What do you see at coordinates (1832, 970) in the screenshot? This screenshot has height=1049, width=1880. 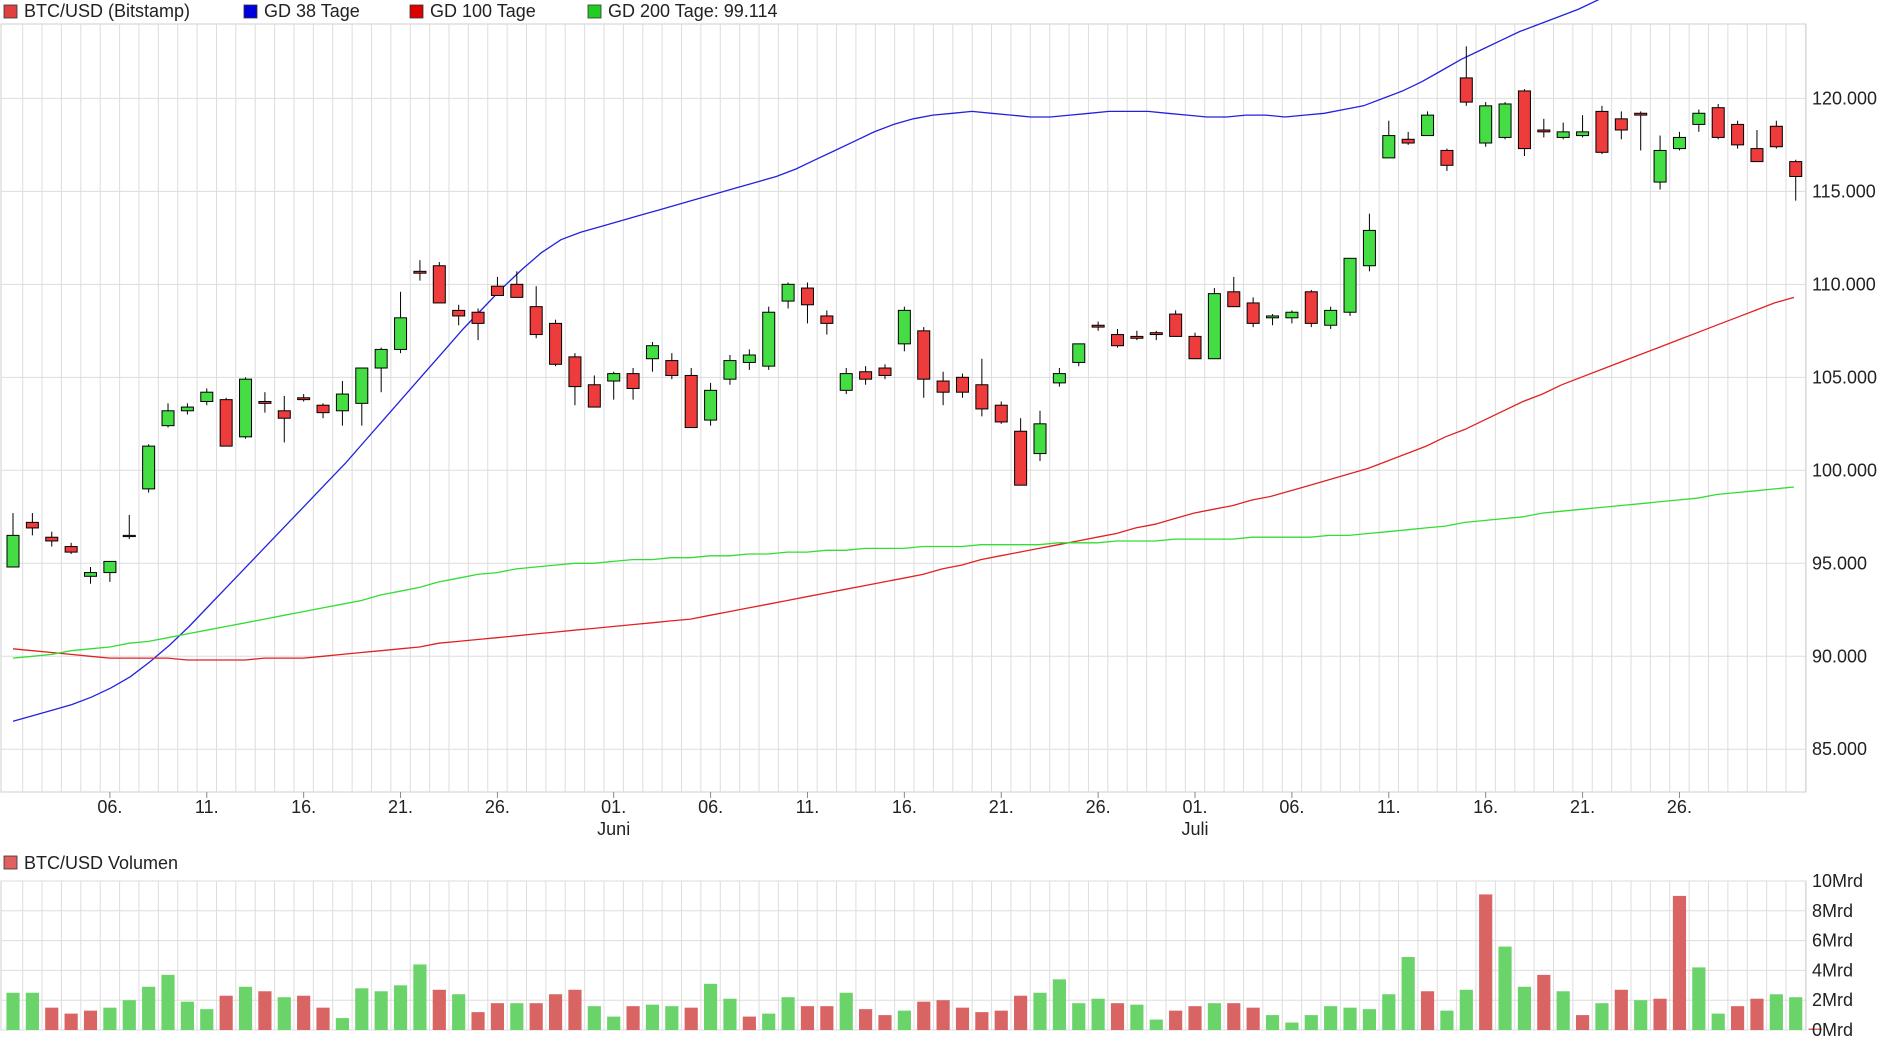 I see `y-tick-label: 4Mrd` at bounding box center [1832, 970].